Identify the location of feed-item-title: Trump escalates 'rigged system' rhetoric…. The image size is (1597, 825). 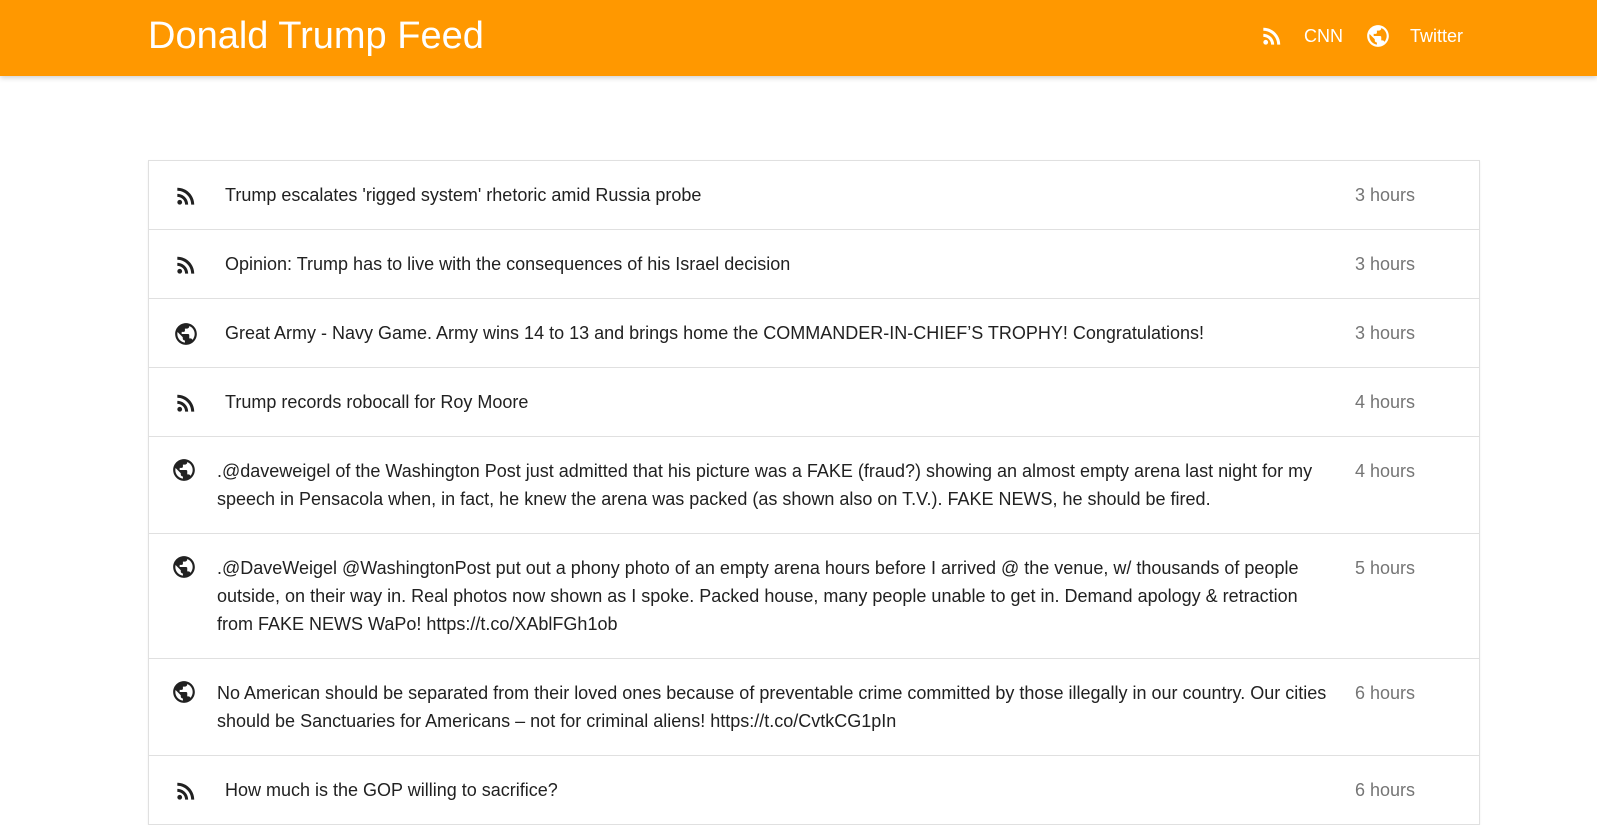
(777, 195).